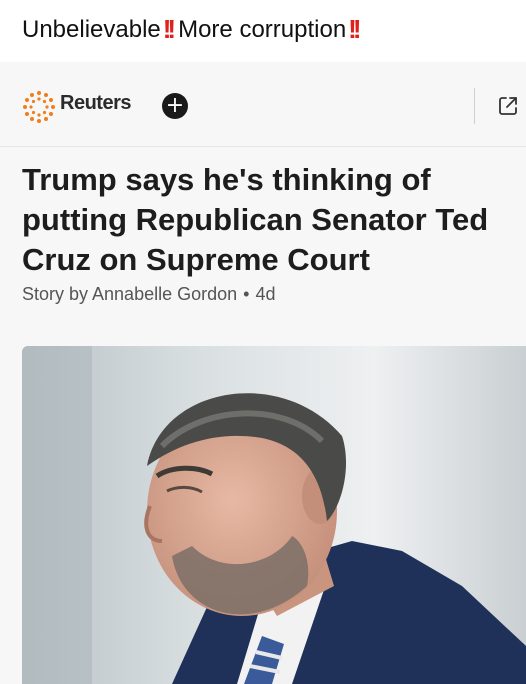  Describe the element at coordinates (175, 106) in the screenshot. I see `follow-button: +` at that location.